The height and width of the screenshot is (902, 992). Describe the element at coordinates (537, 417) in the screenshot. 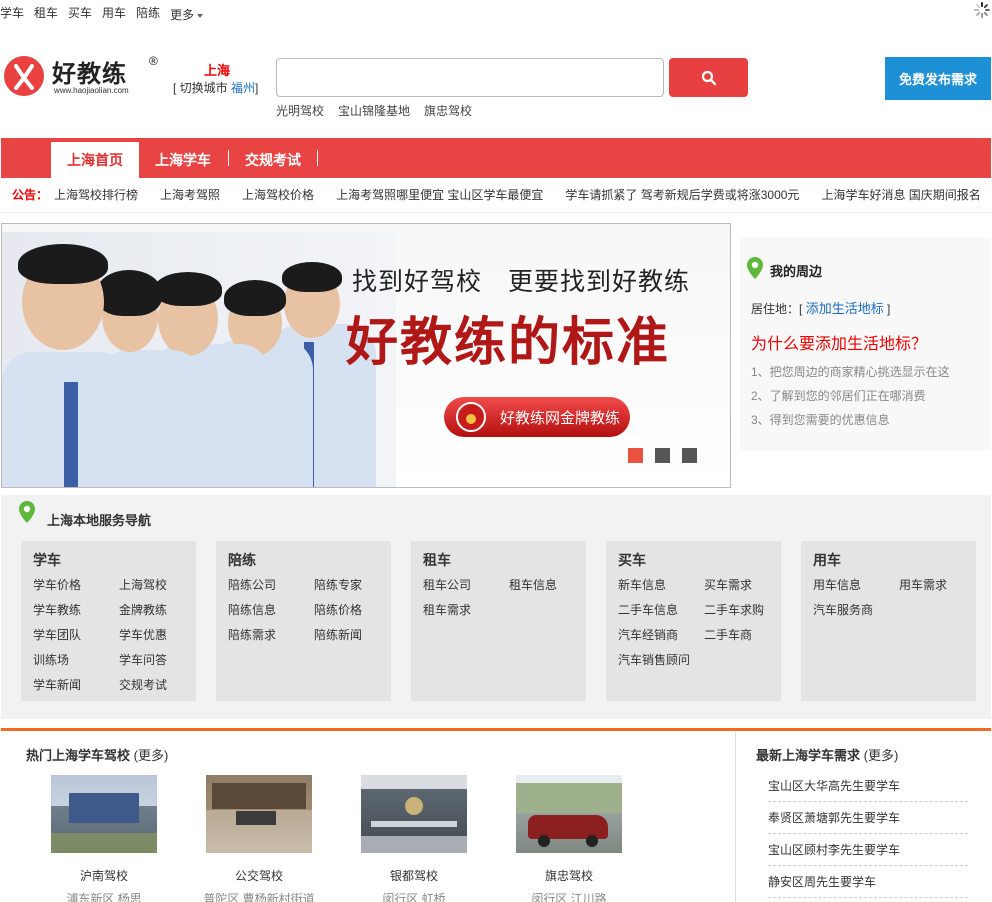

I see `banner-gold-coach-button: 好教练网金牌教练` at that location.